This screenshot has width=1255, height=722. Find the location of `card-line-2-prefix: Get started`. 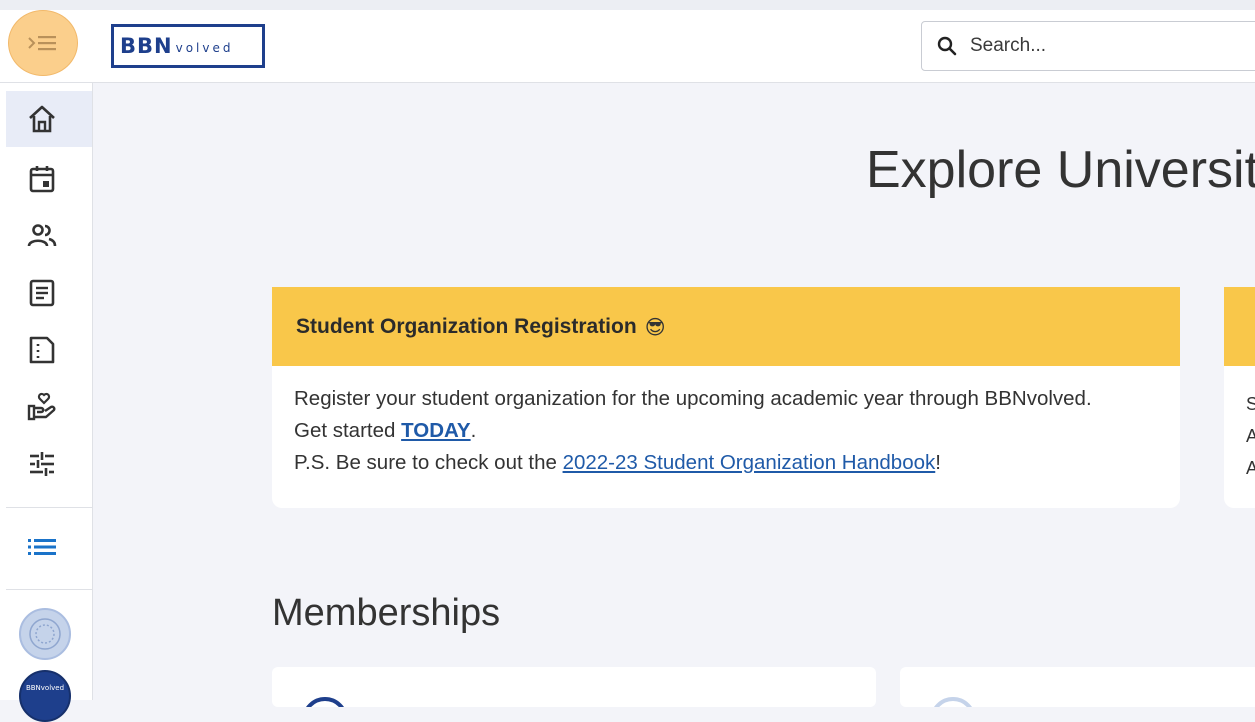

card-line-2-prefix: Get started is located at coordinates (348, 430).